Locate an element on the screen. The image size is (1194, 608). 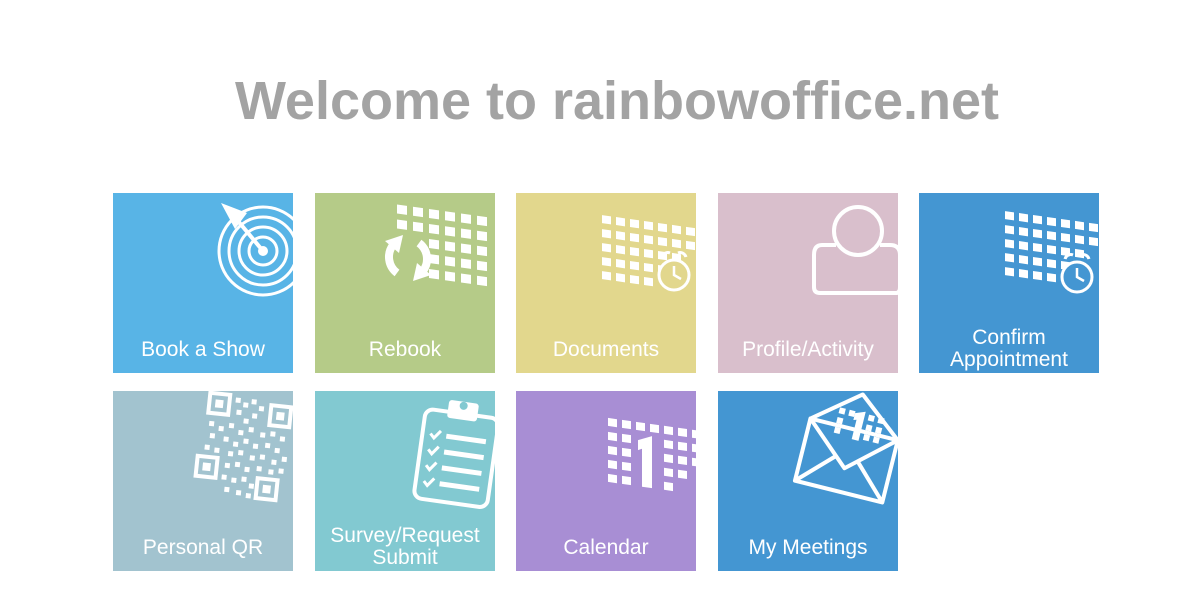
tile-label: Documents is located at coordinates (606, 349).